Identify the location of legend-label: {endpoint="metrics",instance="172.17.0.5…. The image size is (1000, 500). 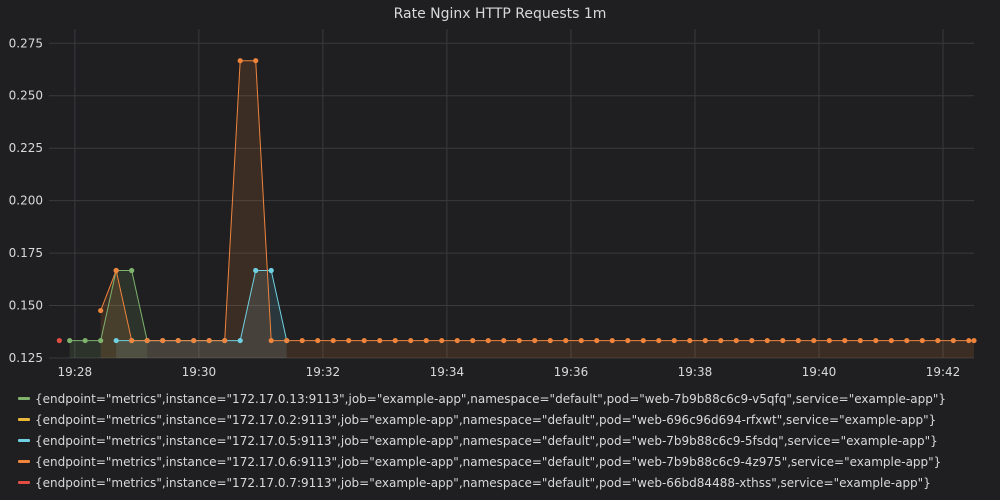
(486, 440).